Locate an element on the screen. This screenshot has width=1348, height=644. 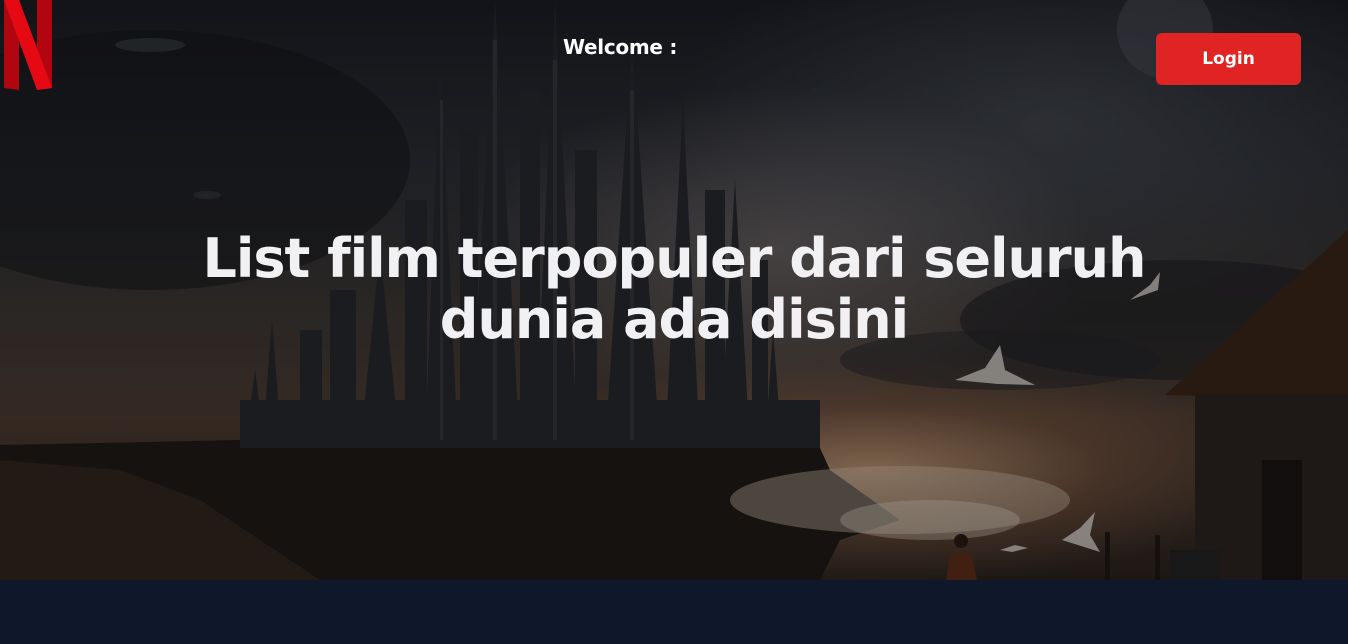
content-section is located at coordinates (674, 612).